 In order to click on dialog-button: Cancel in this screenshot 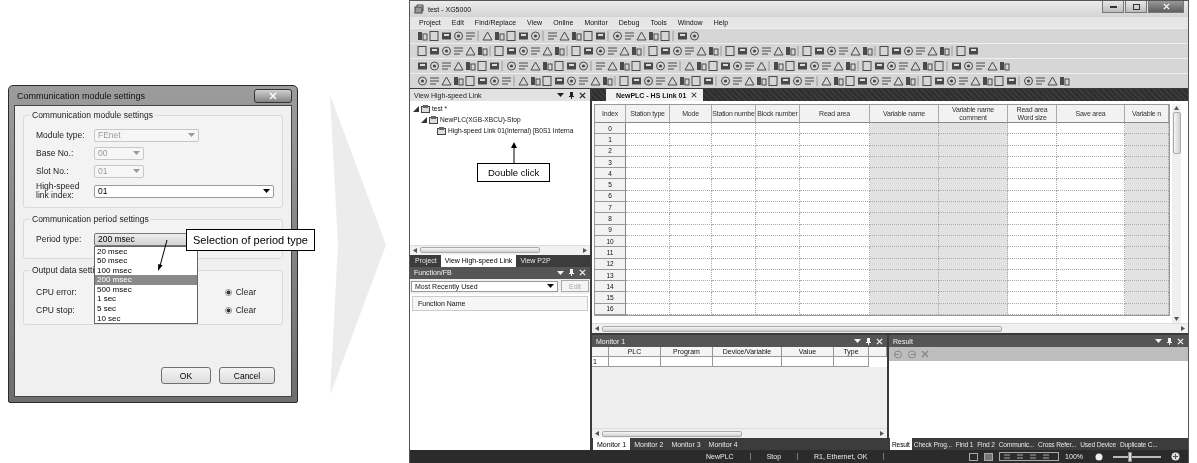, I will do `click(247, 375)`.